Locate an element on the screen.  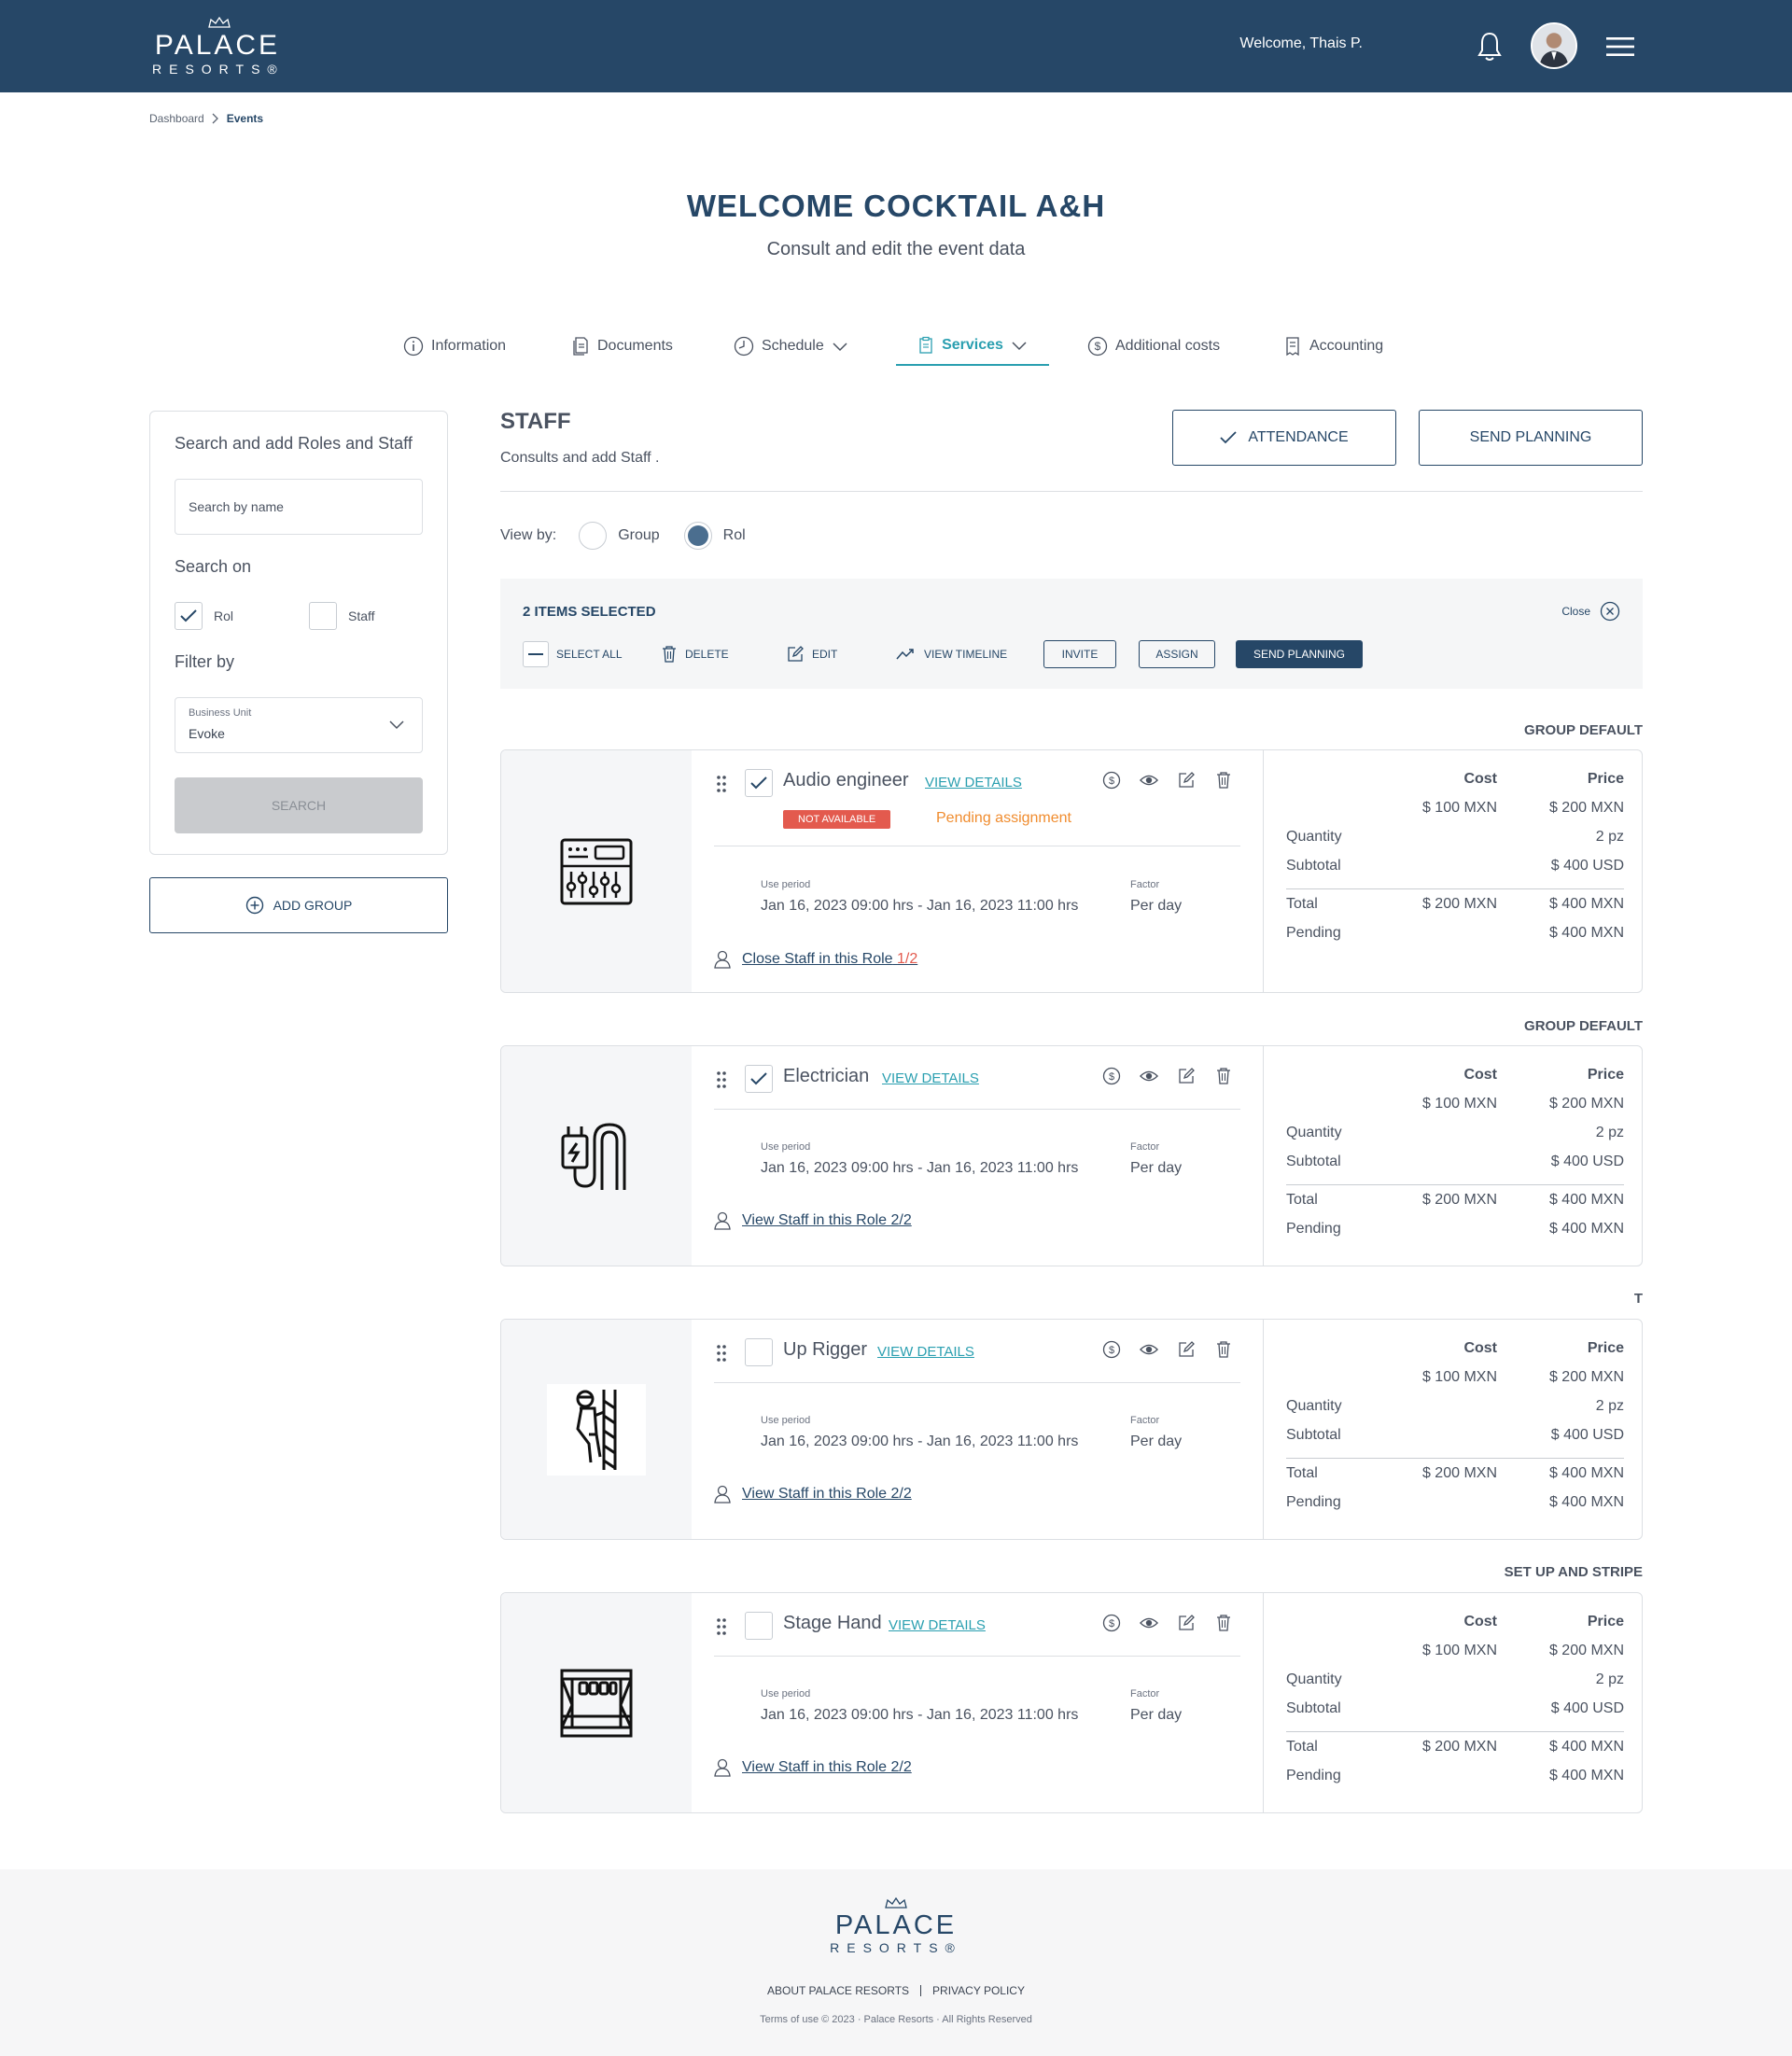
palace-resorts-logo: PALACE RESORTS® is located at coordinates (217, 47).